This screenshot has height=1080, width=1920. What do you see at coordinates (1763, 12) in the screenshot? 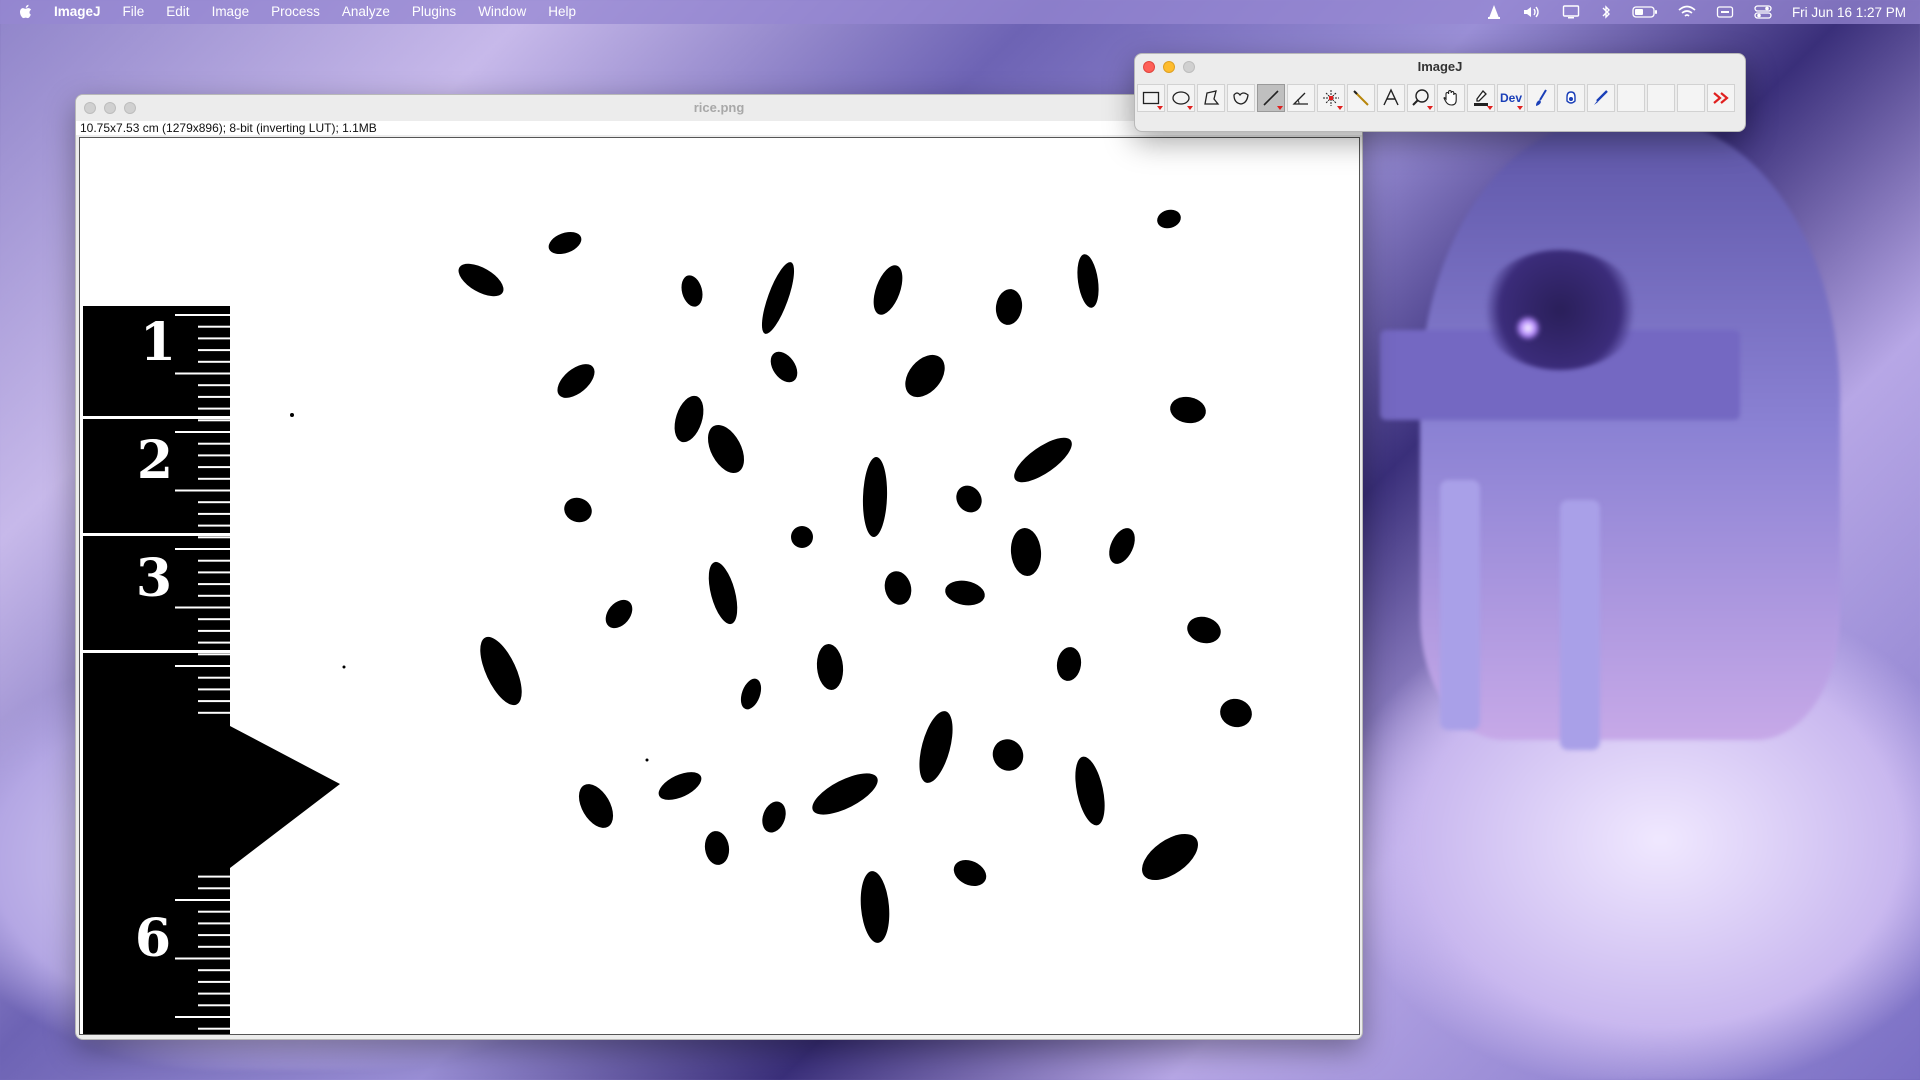
I see `control-center-icon` at bounding box center [1763, 12].